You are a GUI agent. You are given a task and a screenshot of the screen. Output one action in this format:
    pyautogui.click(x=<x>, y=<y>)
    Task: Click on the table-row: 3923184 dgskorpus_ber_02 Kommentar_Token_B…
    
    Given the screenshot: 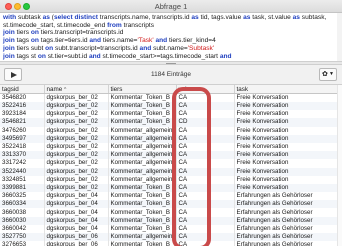 What is the action you would take?
    pyautogui.click(x=168, y=114)
    